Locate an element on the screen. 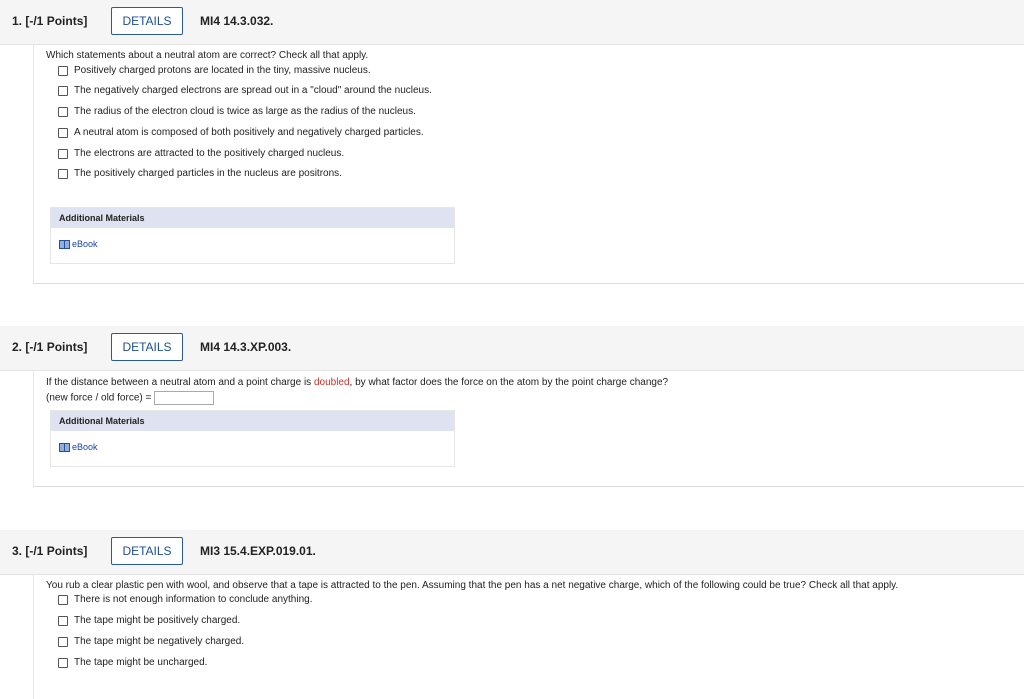  question-3-option-2: The tape might be positively charged. is located at coordinates (149, 620).